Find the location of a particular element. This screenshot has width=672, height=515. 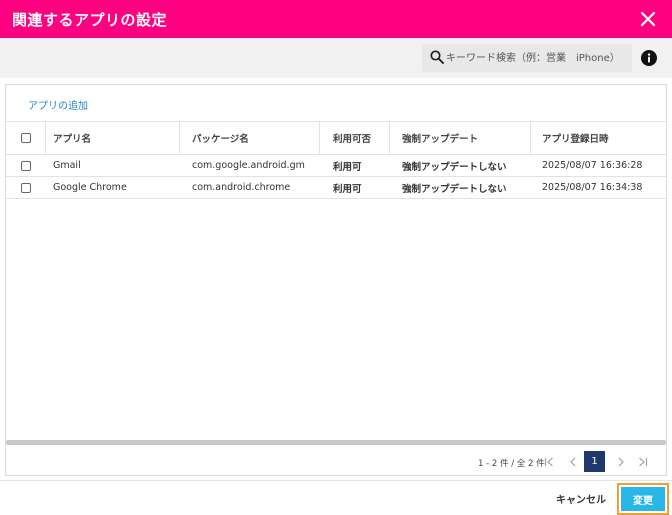

pagination-range: 1 - 2 件 / 全 2 件 is located at coordinates (511, 464).